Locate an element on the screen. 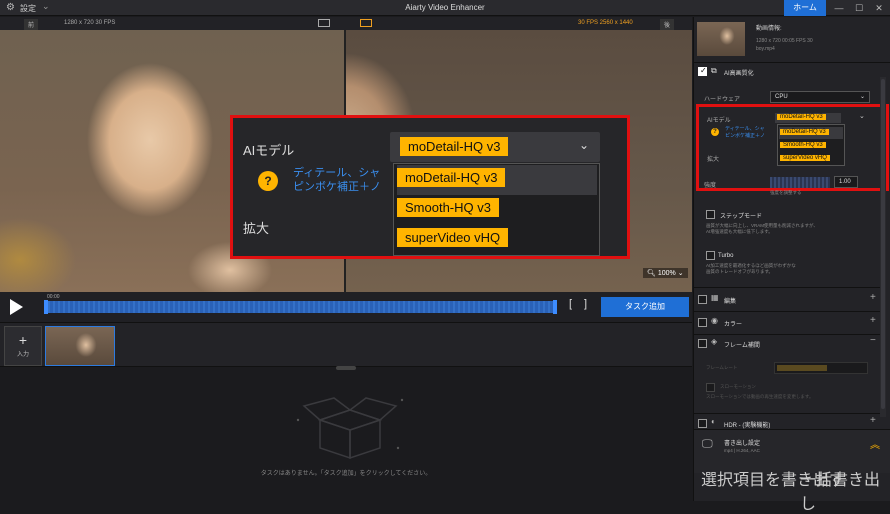 The width and height of the screenshot is (890, 514). add-input-label: 入力 is located at coordinates (22, 355).